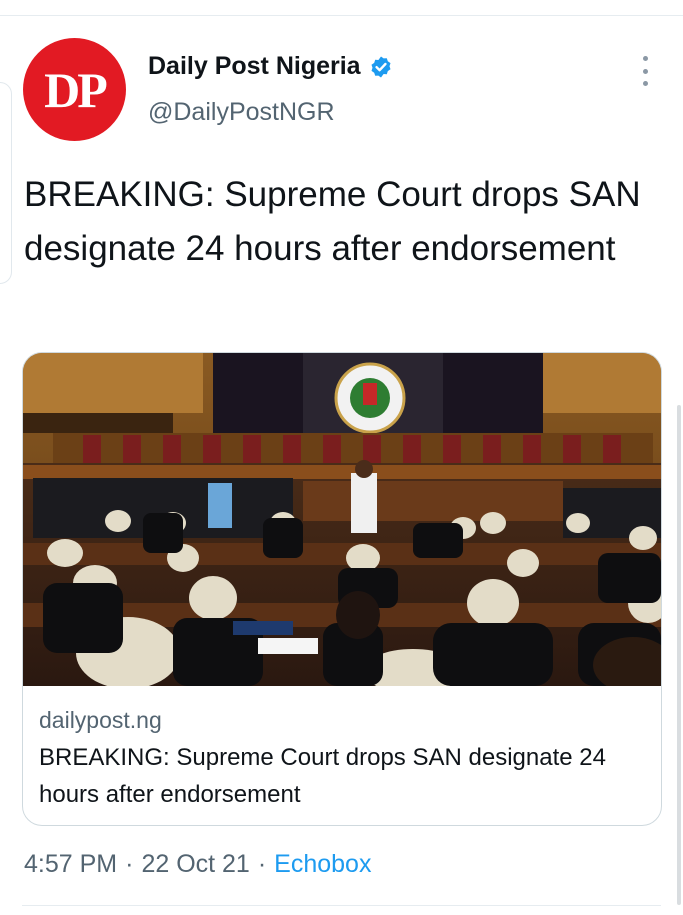  I want to click on verified-badge-icon, so click(381, 66).